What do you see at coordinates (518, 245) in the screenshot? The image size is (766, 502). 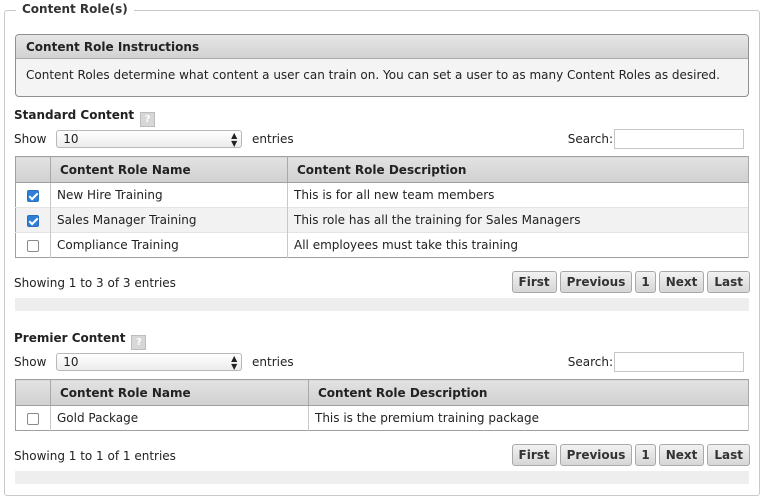 I see `role-description: All employees must take this training` at bounding box center [518, 245].